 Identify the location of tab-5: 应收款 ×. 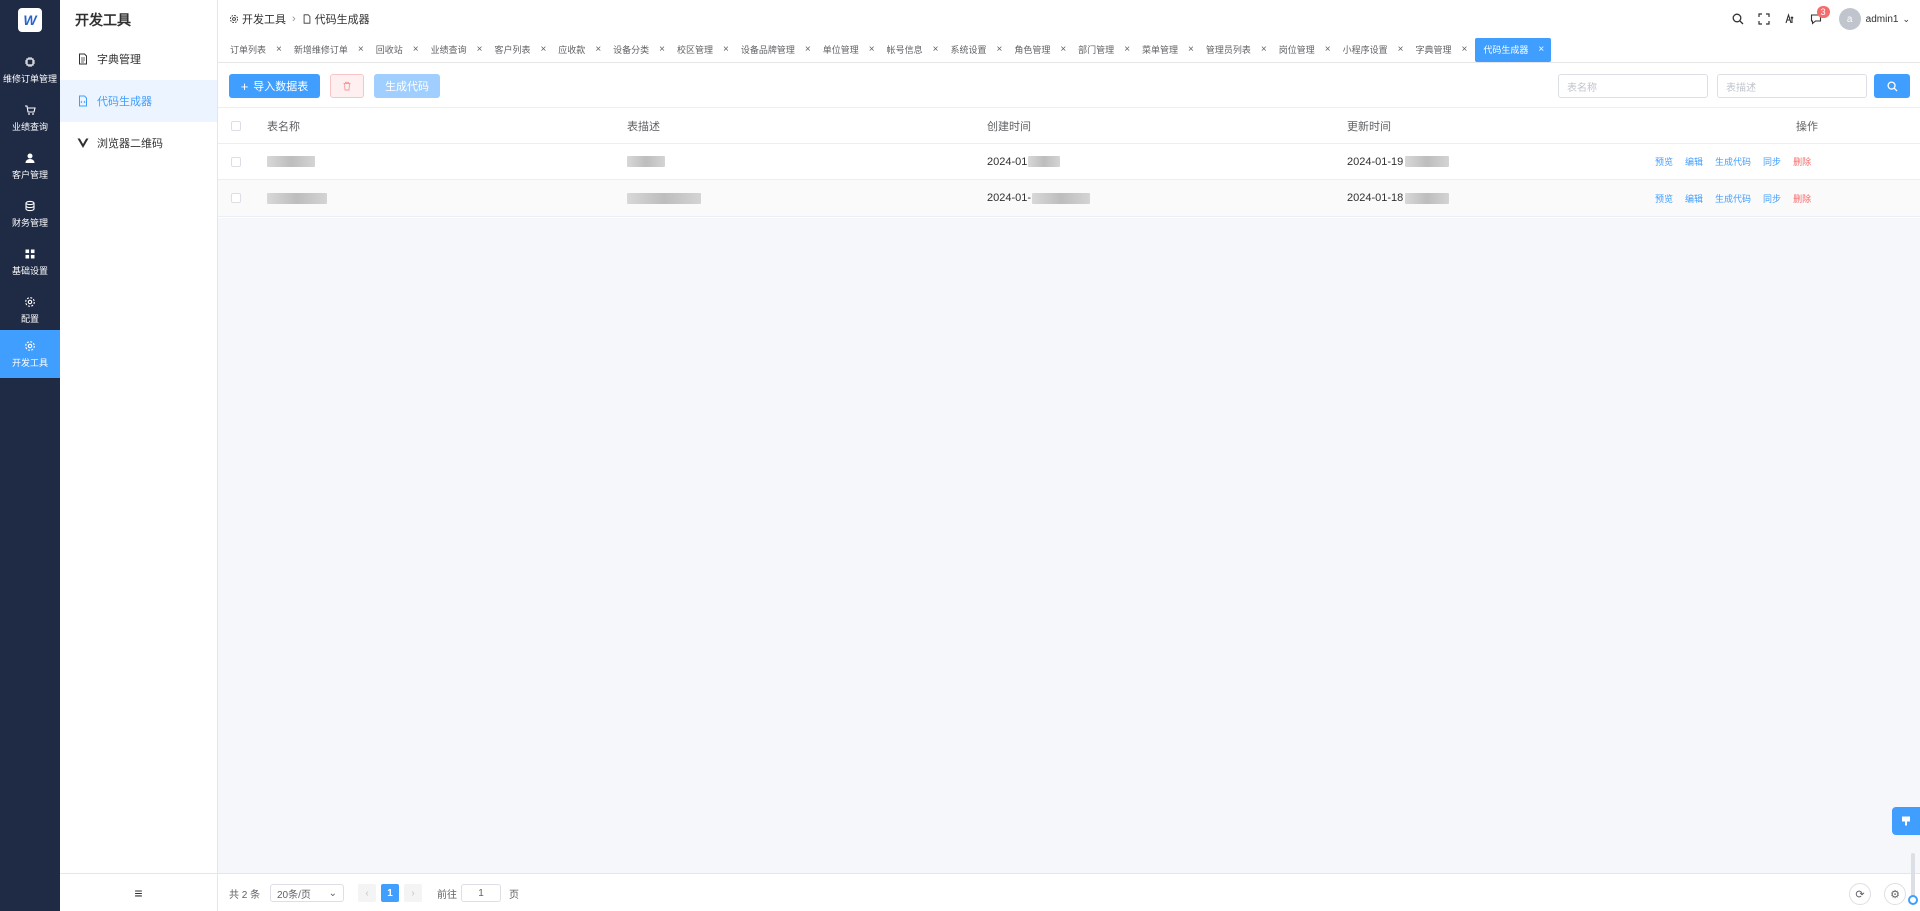
(580, 50).